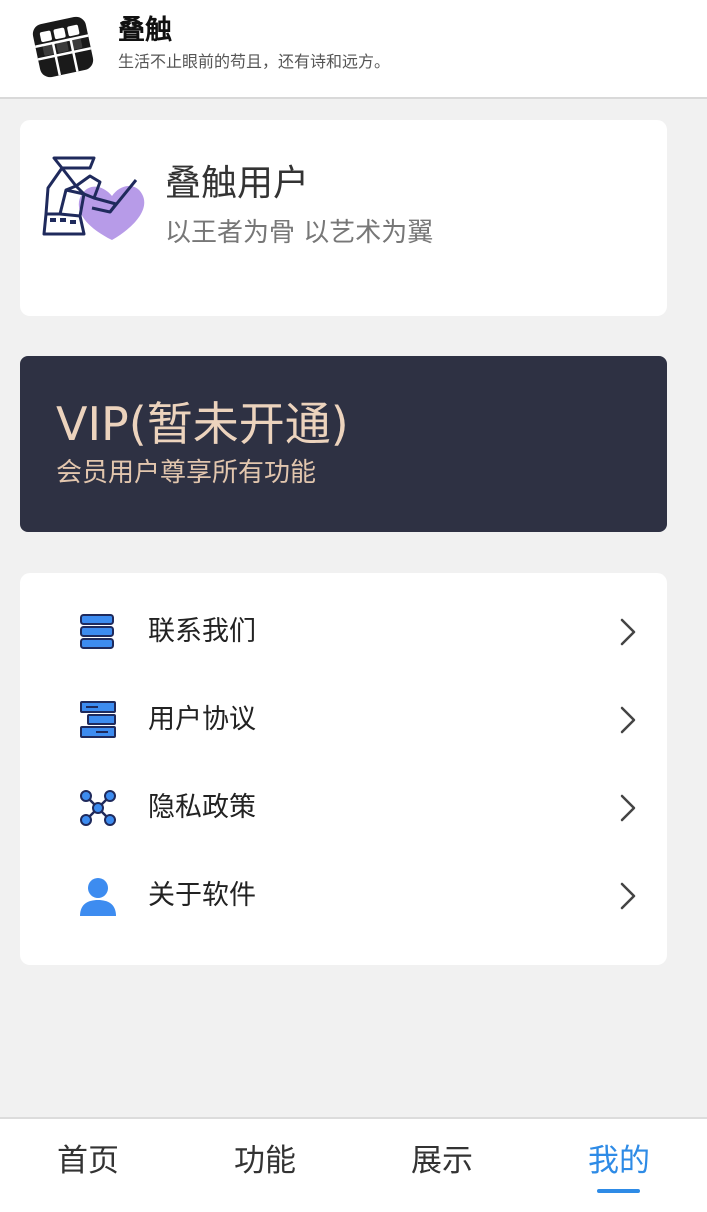 The width and height of the screenshot is (707, 1212). What do you see at coordinates (202, 424) in the screenshot?
I see `vip-title: VIP(暂未开通)` at bounding box center [202, 424].